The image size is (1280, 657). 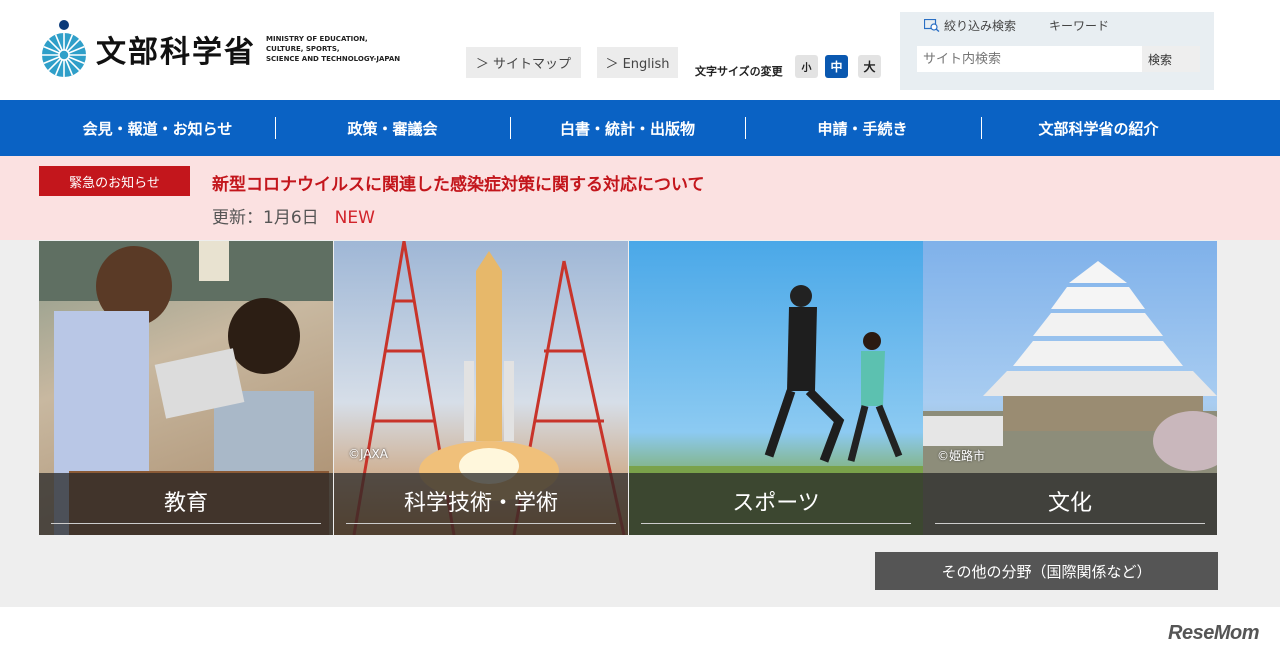 What do you see at coordinates (392, 128) in the screenshot?
I see `nav-item-policy: 政策・審議会` at bounding box center [392, 128].